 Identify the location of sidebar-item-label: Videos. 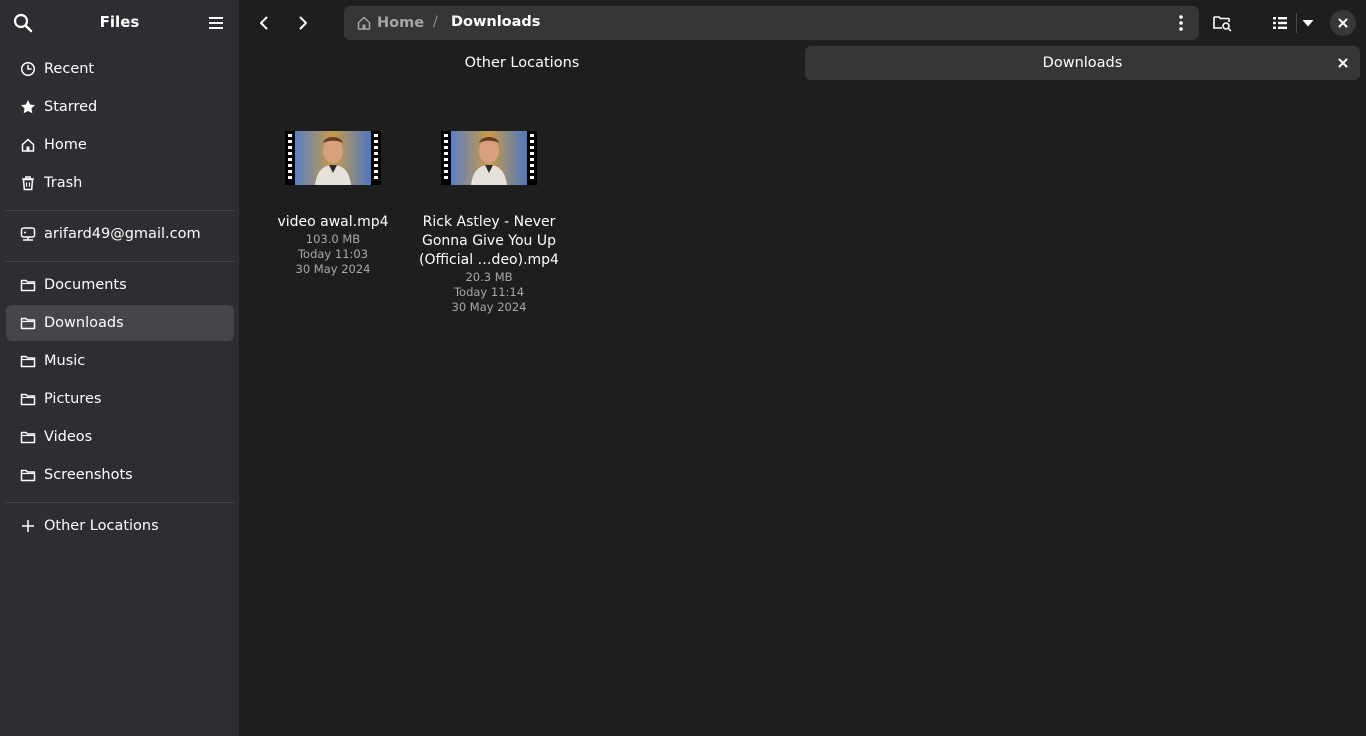
(68, 437).